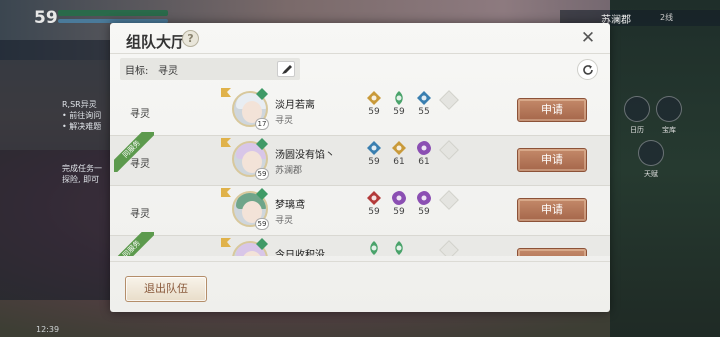 This screenshot has width=720, height=337. I want to click on clock: 12:39, so click(48, 329).